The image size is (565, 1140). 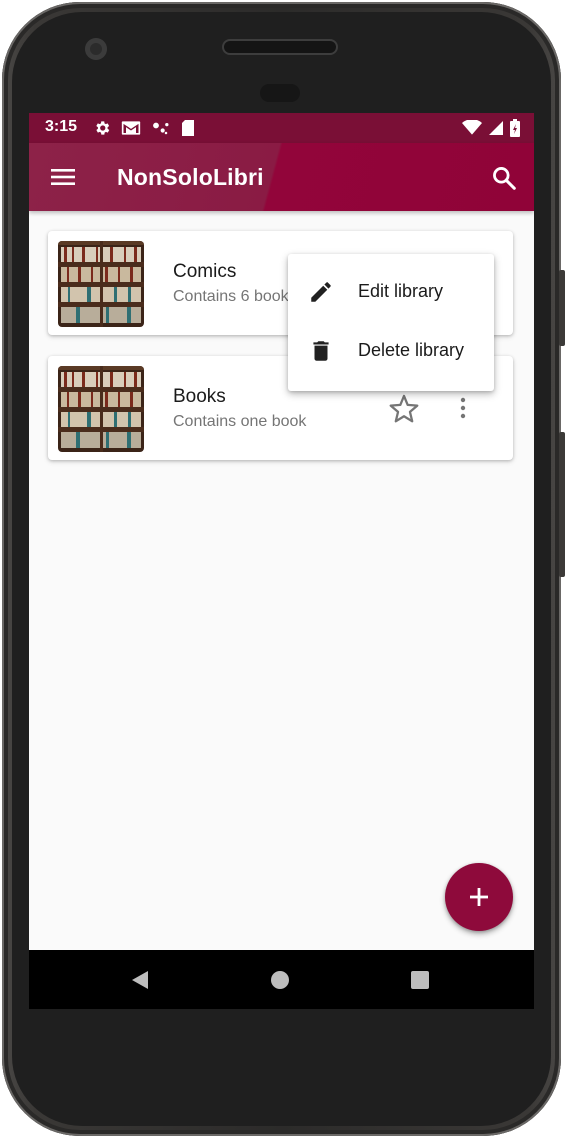 I want to click on app-title: NonSoloLibri, so click(x=190, y=177).